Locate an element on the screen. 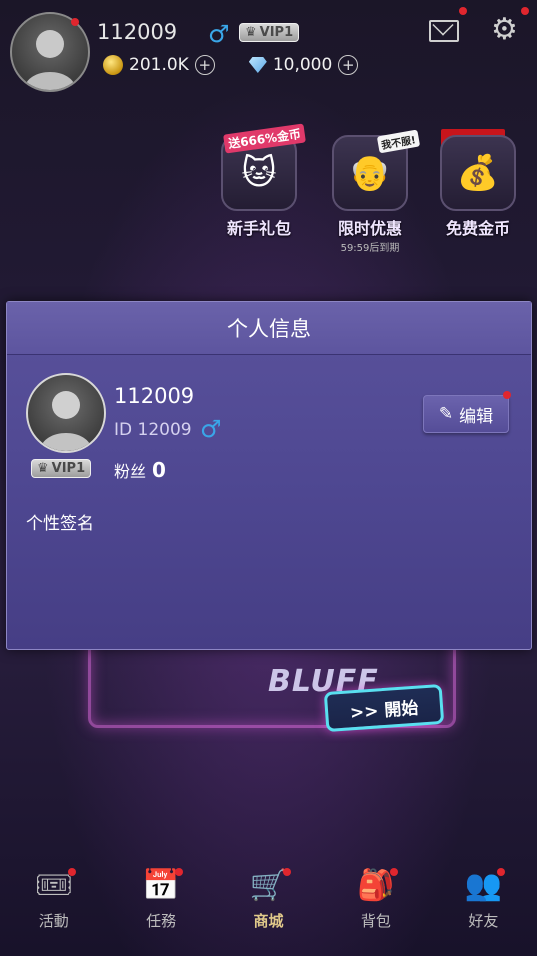 The width and height of the screenshot is (537, 956). settings-notification-dot is located at coordinates (525, 11).